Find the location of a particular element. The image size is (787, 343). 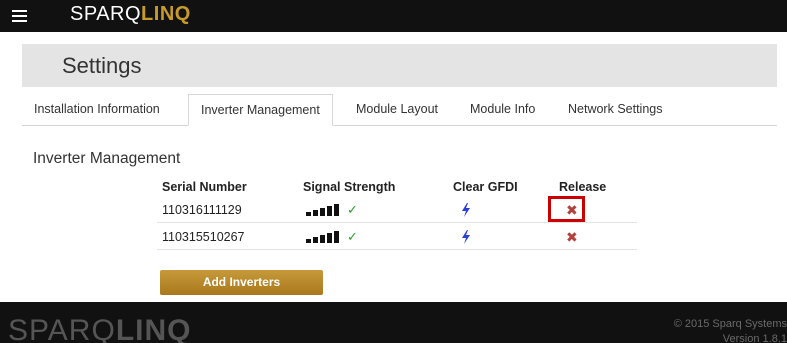

brand-logo-part1: SPARQ is located at coordinates (106, 14).